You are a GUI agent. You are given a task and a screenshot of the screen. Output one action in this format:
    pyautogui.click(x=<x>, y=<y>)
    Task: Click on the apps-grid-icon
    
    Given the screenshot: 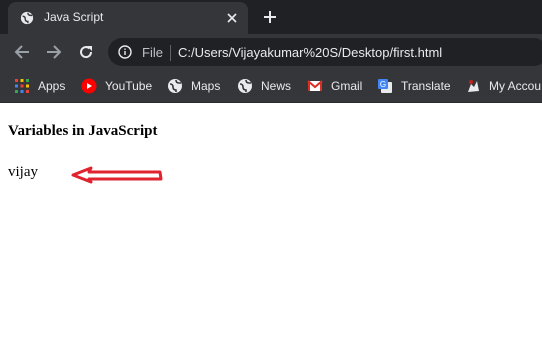 What is the action you would take?
    pyautogui.click(x=22, y=86)
    